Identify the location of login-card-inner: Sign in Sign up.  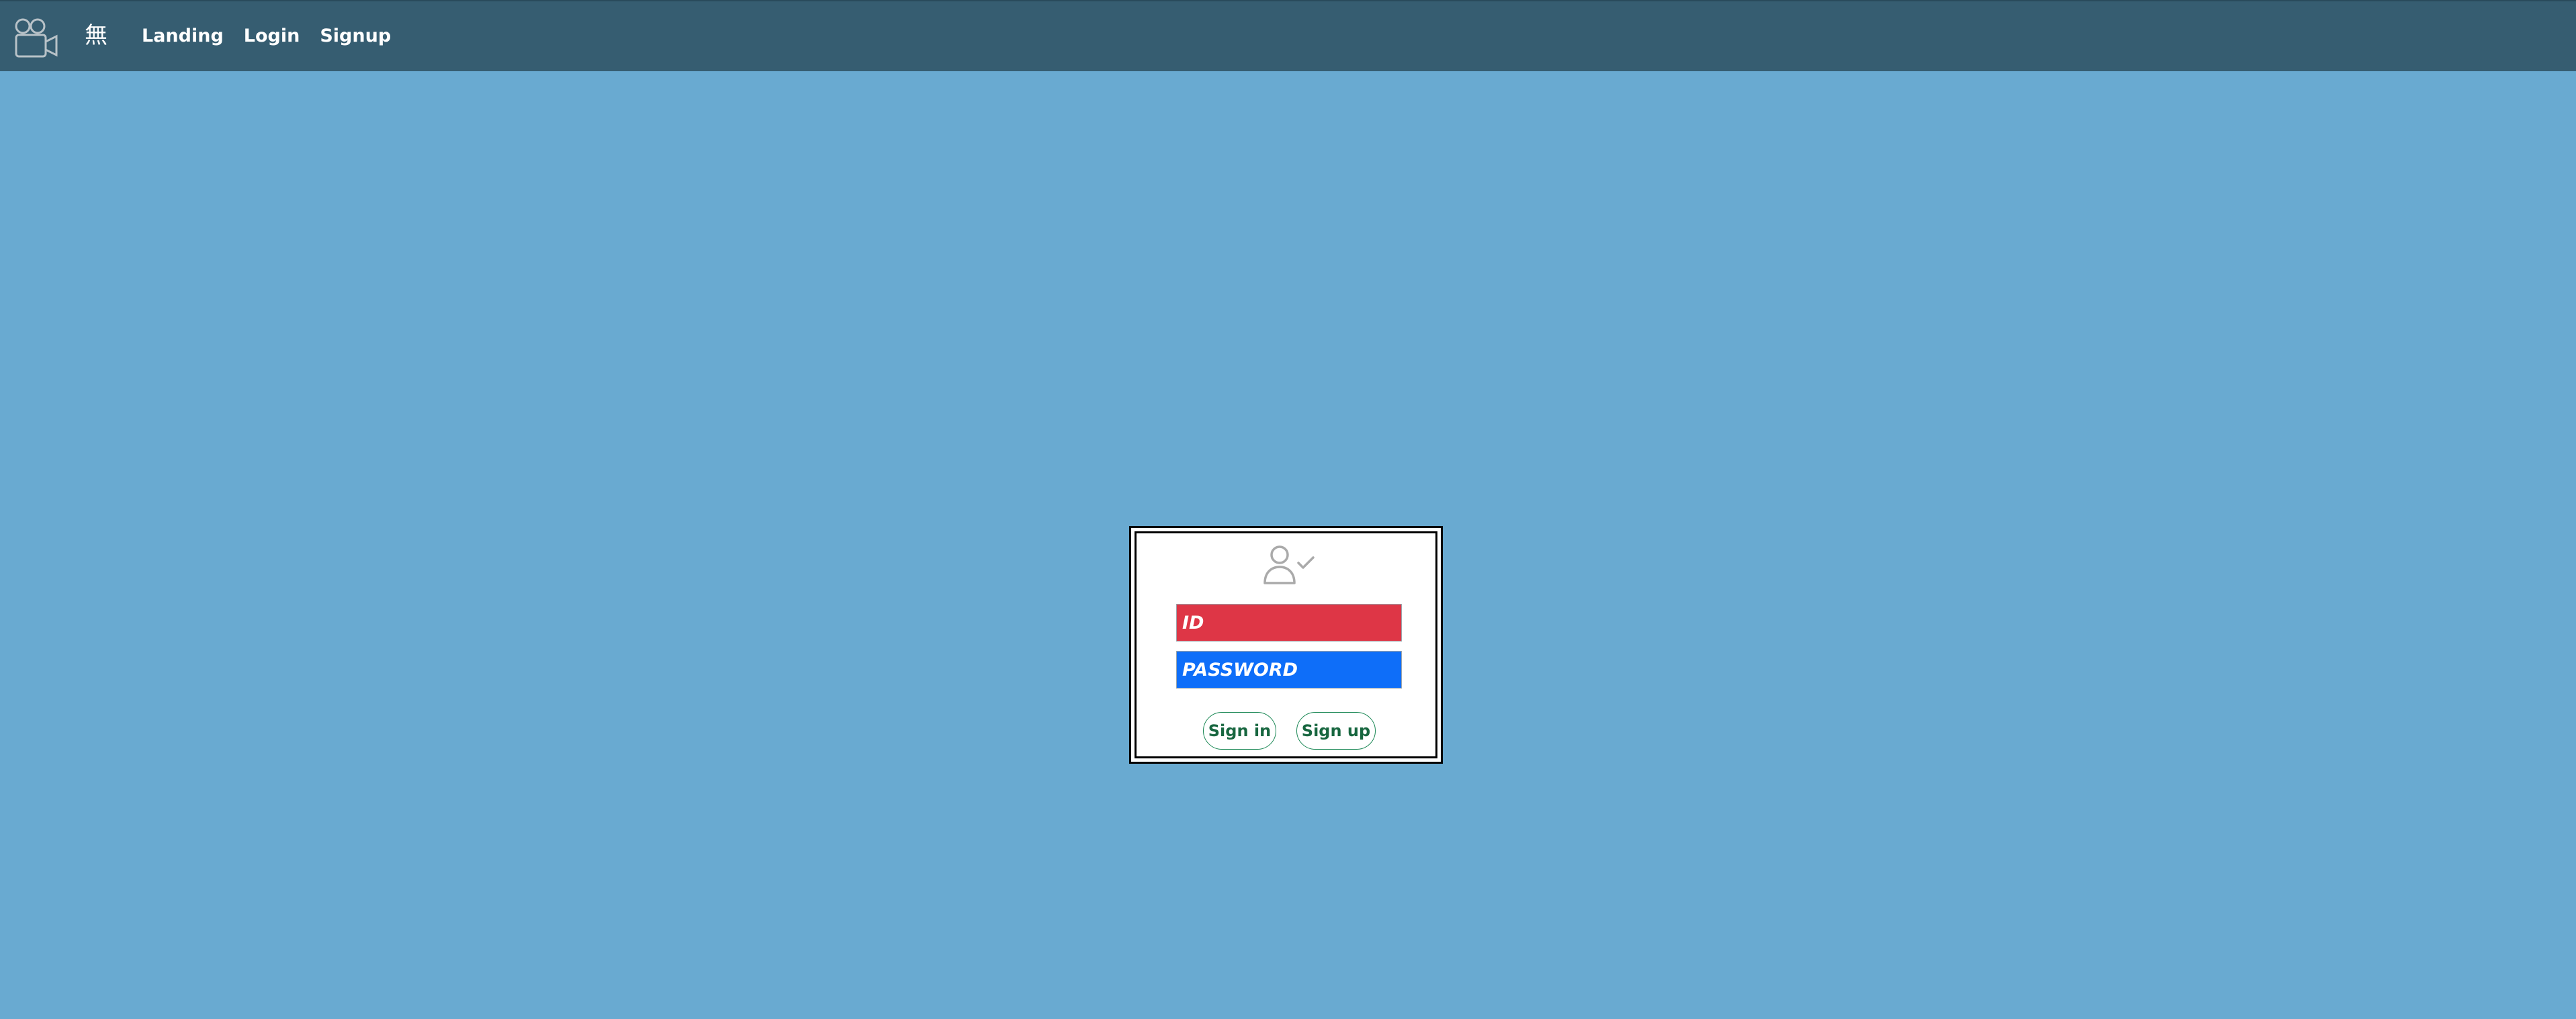
(1286, 644).